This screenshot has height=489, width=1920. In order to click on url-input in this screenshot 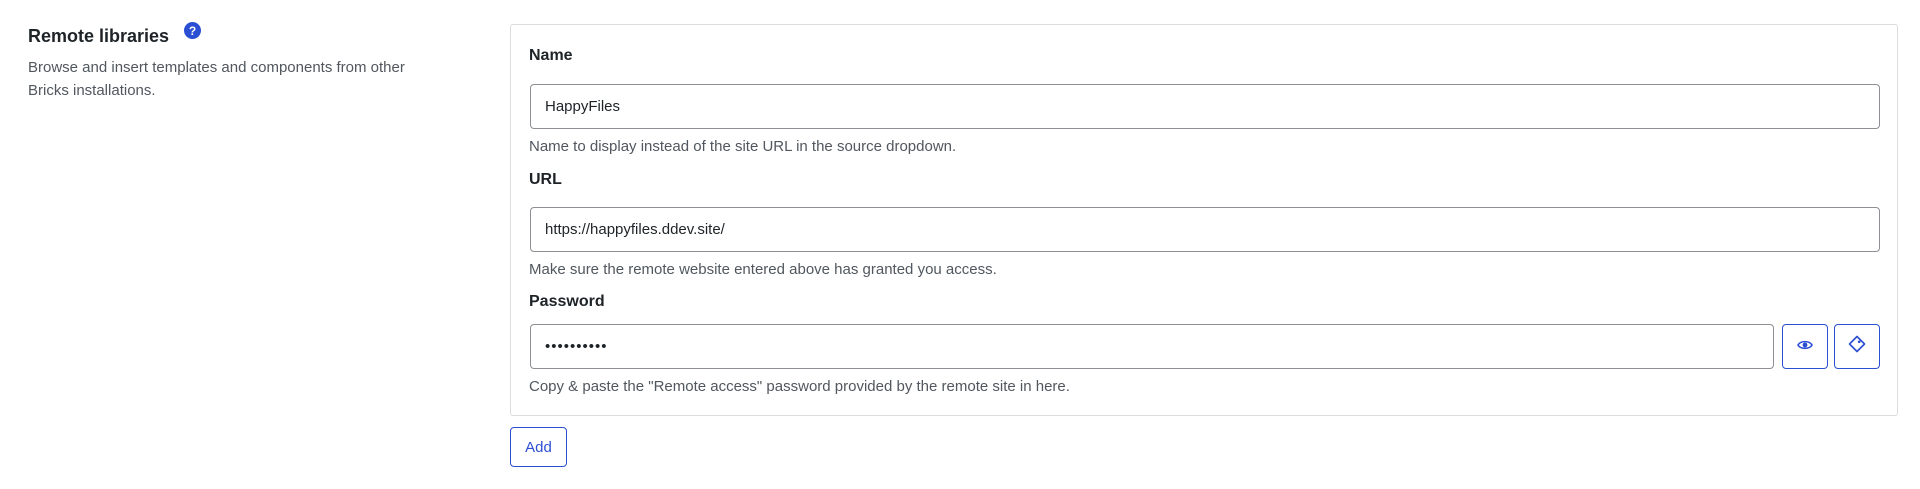, I will do `click(1205, 229)`.